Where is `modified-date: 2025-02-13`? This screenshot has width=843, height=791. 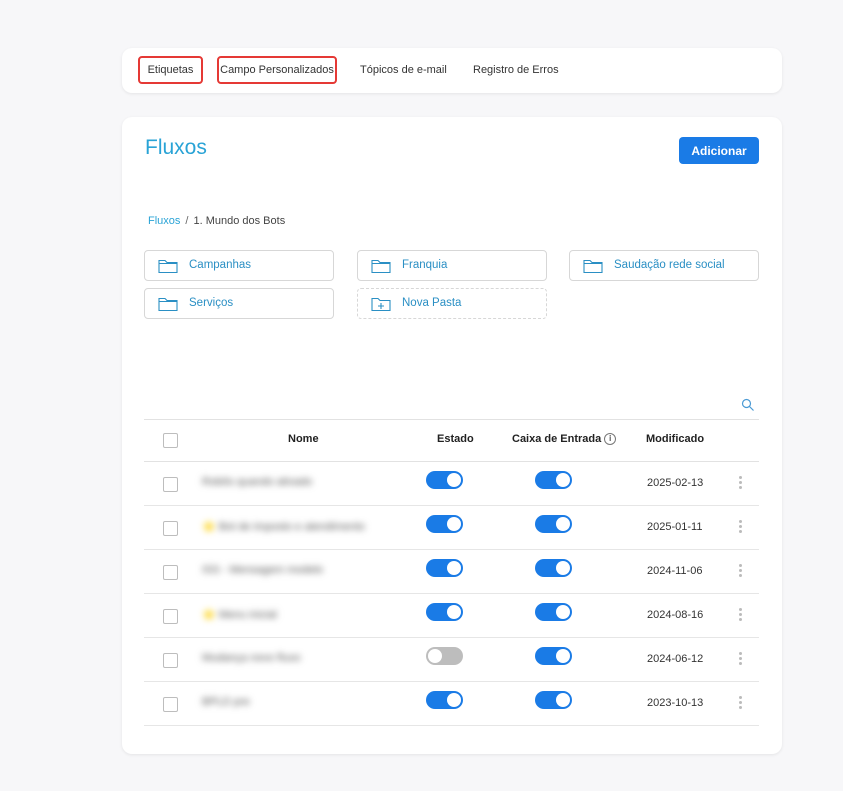
modified-date: 2025-02-13 is located at coordinates (675, 483).